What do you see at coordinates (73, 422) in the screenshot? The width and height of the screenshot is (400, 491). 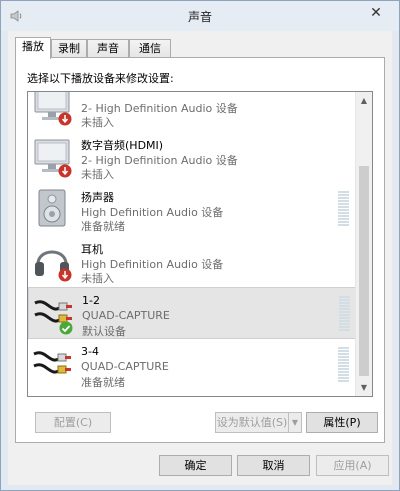 I see `configure-button: 配置(C)` at bounding box center [73, 422].